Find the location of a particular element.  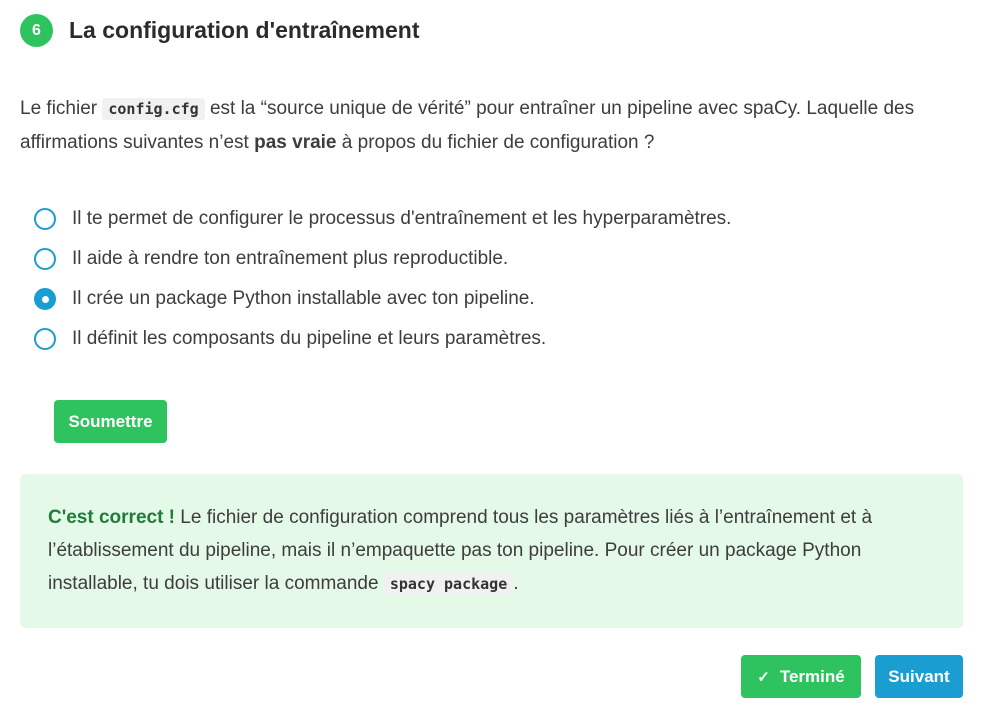

next-button: Suivant is located at coordinates (919, 676).